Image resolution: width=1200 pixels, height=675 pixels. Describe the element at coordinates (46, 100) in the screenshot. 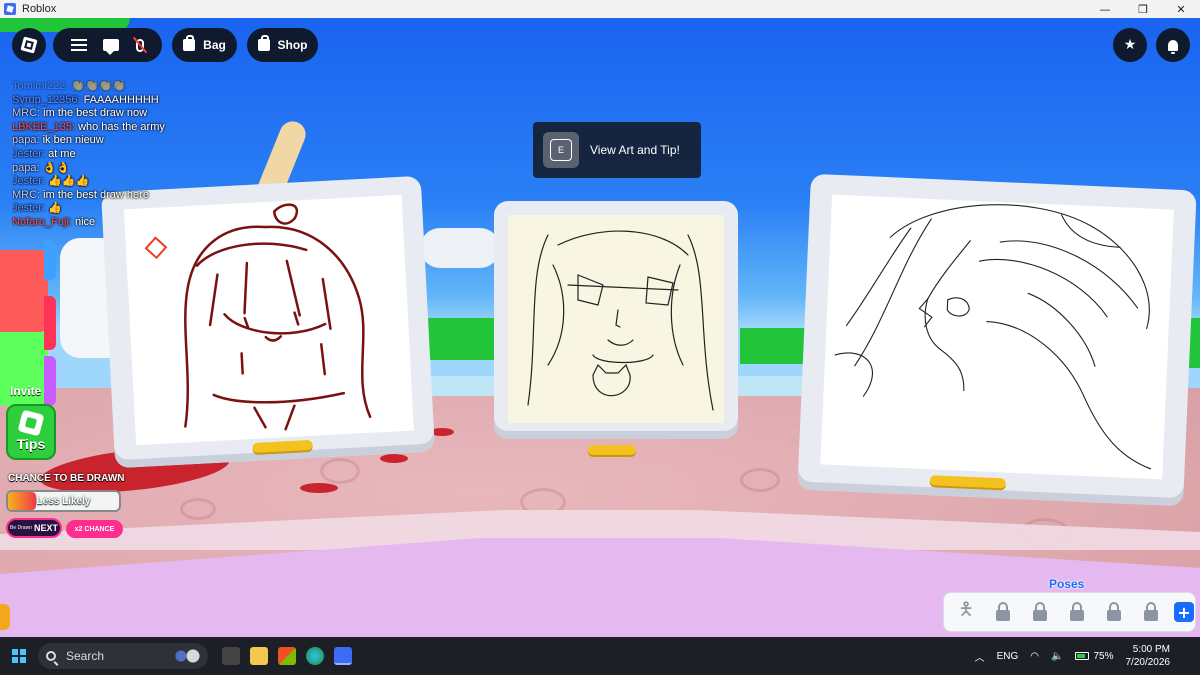

I see `chat-username: Syrup_12356:` at that location.